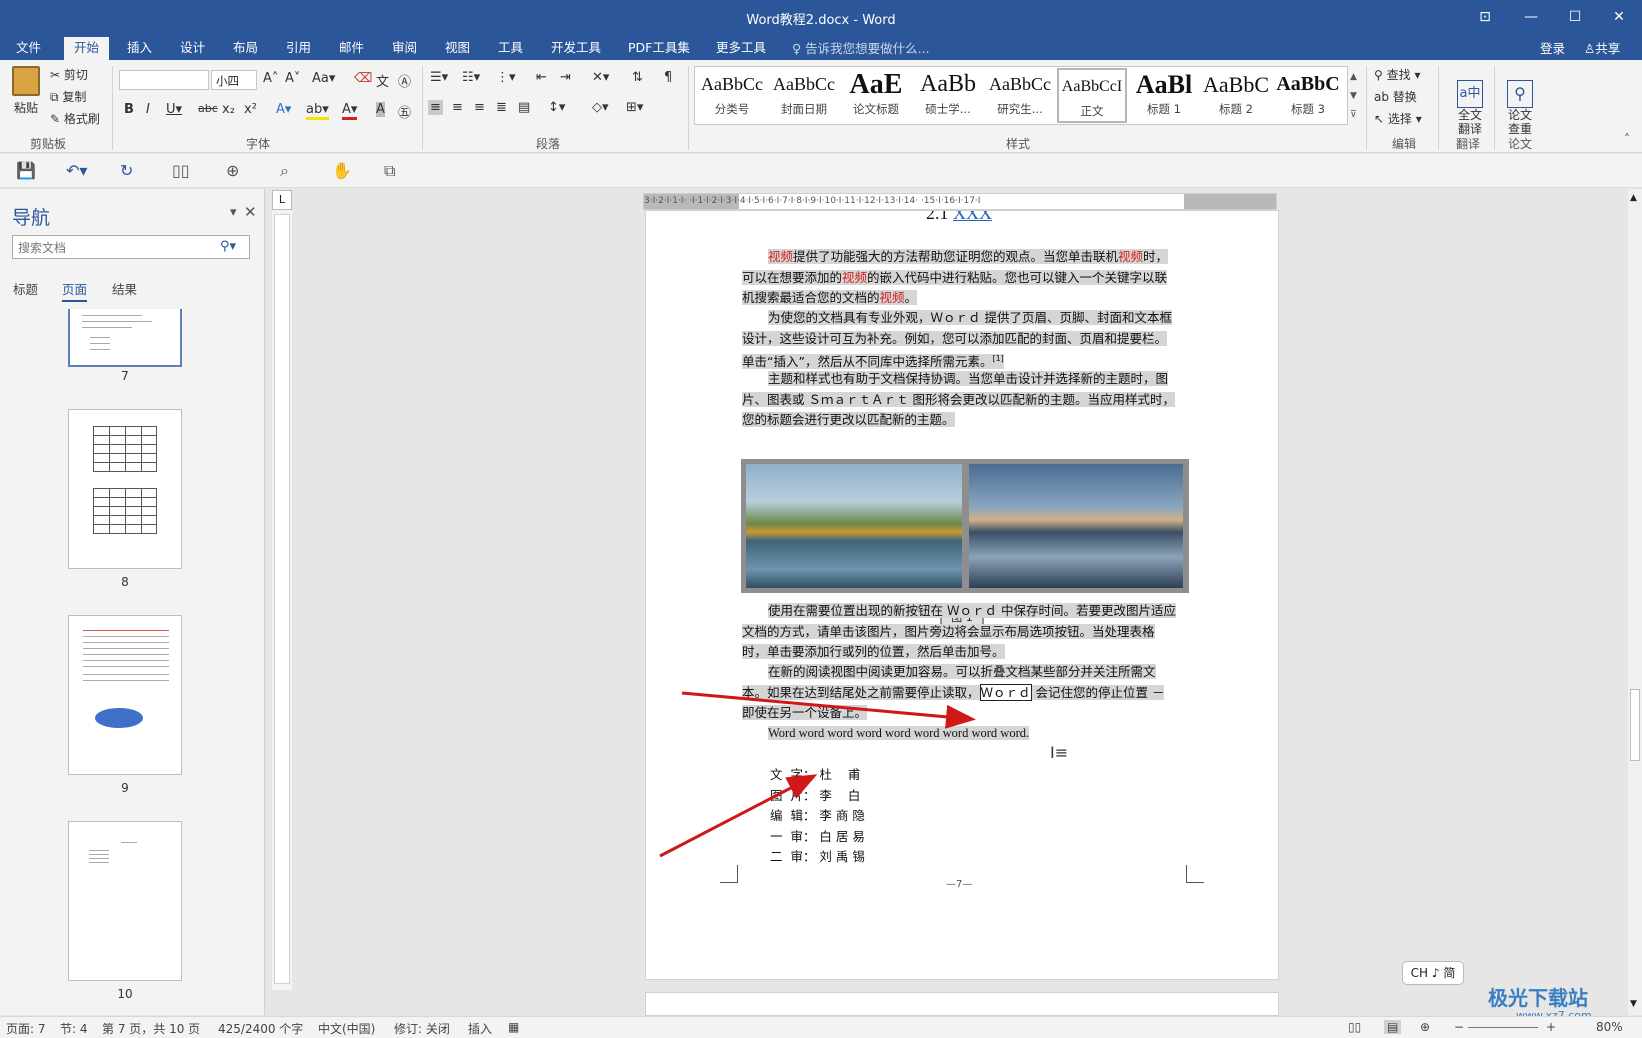  Describe the element at coordinates (26, 1028) in the screenshot. I see `status-page: 页面: 7` at that location.